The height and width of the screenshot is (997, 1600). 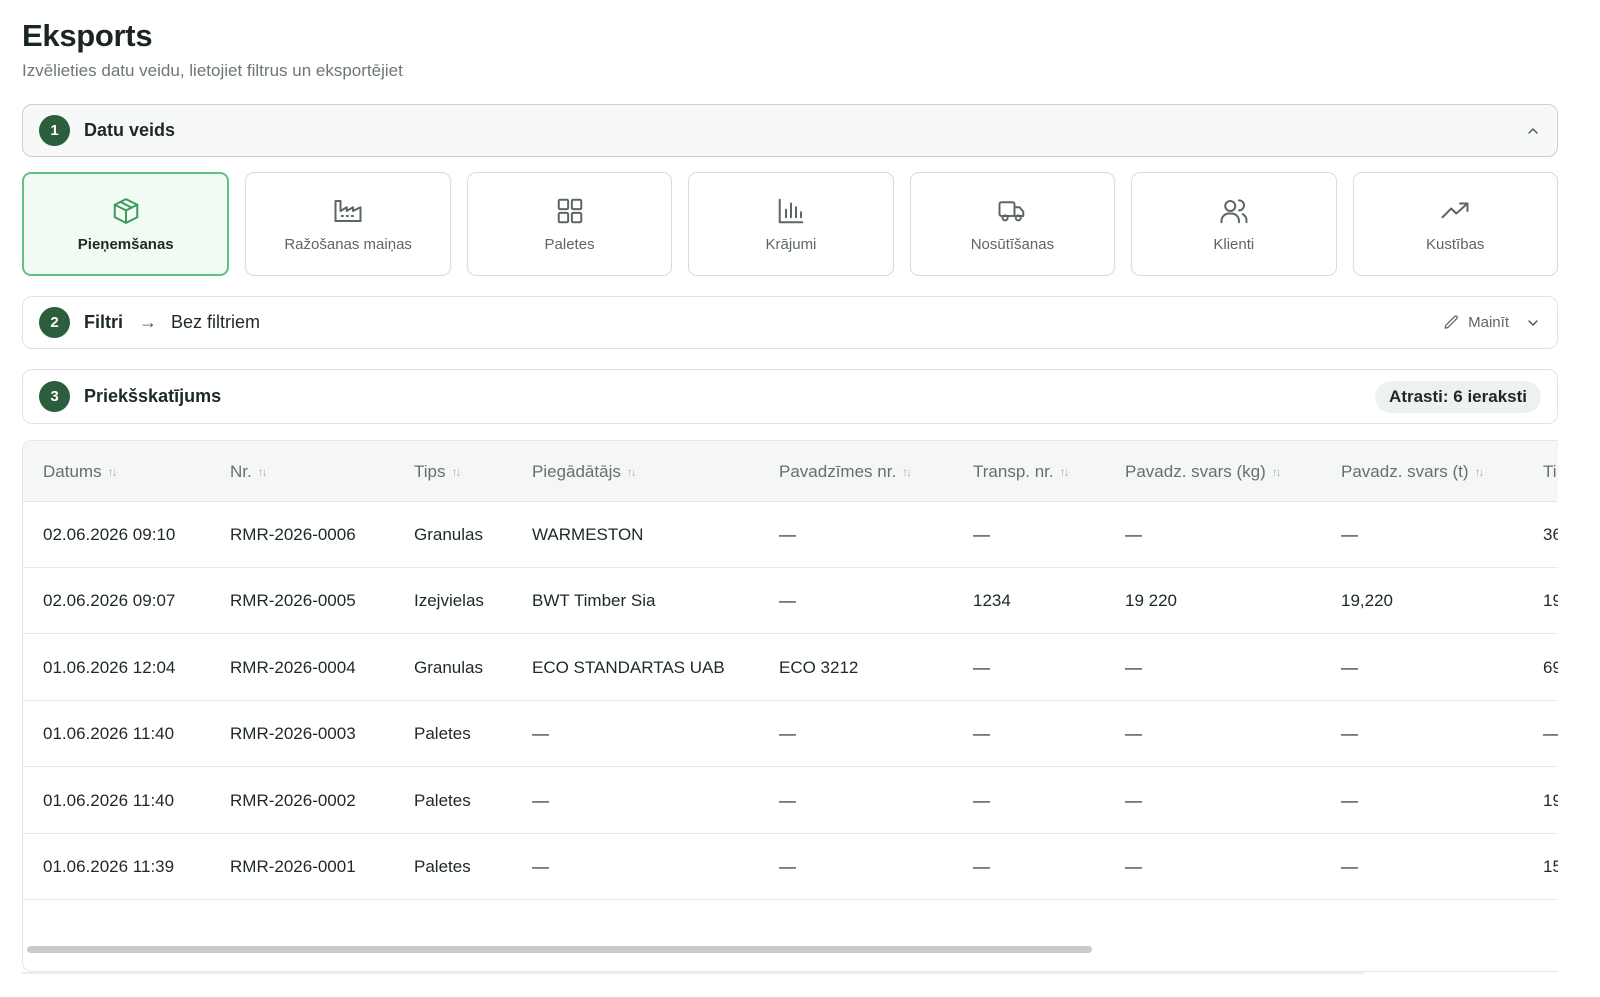 I want to click on record-count-badge: Atrasti: 6 ieraksti, so click(x=1458, y=396).